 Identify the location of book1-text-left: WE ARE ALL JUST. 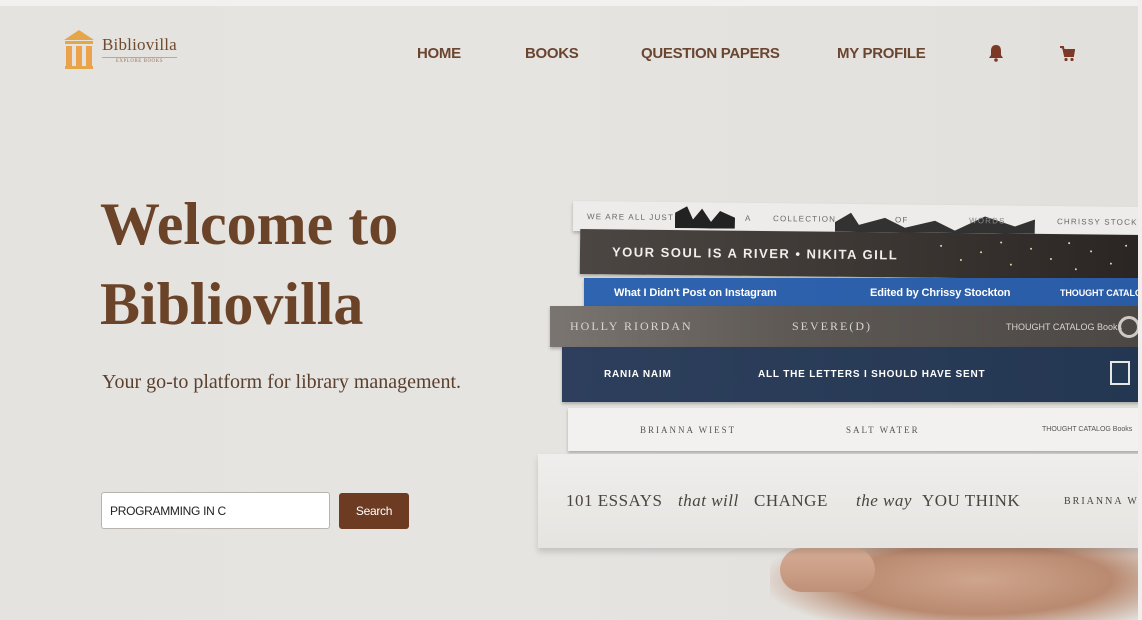
(630, 216).